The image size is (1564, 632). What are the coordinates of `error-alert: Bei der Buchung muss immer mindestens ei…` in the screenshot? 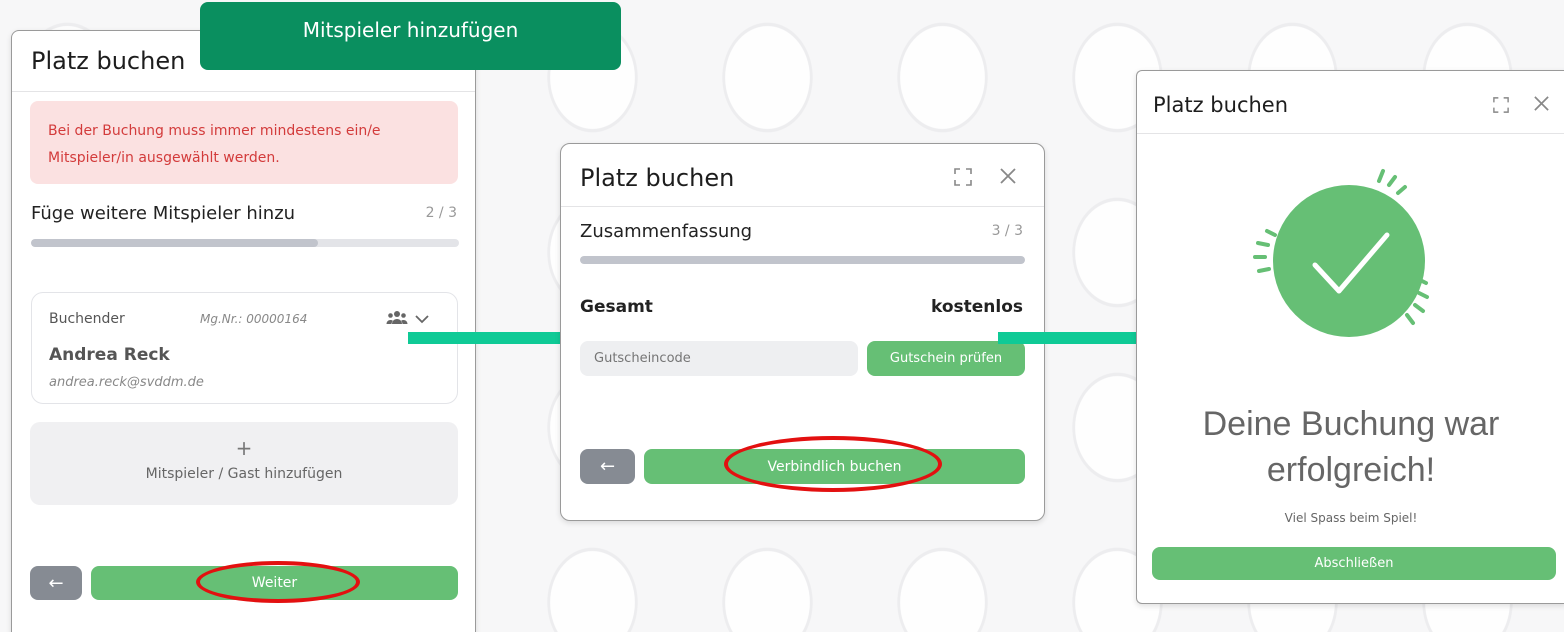 It's located at (244, 142).